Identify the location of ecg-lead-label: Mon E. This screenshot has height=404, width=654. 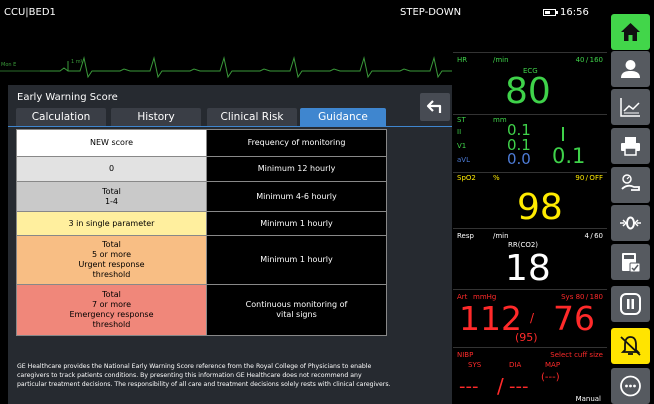
(9, 65).